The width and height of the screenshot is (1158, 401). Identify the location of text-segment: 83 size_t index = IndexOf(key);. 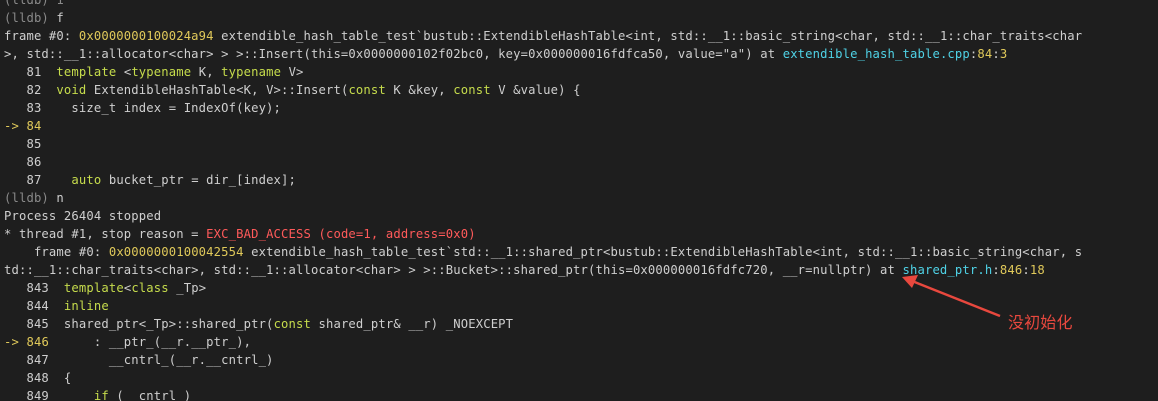
(143, 108).